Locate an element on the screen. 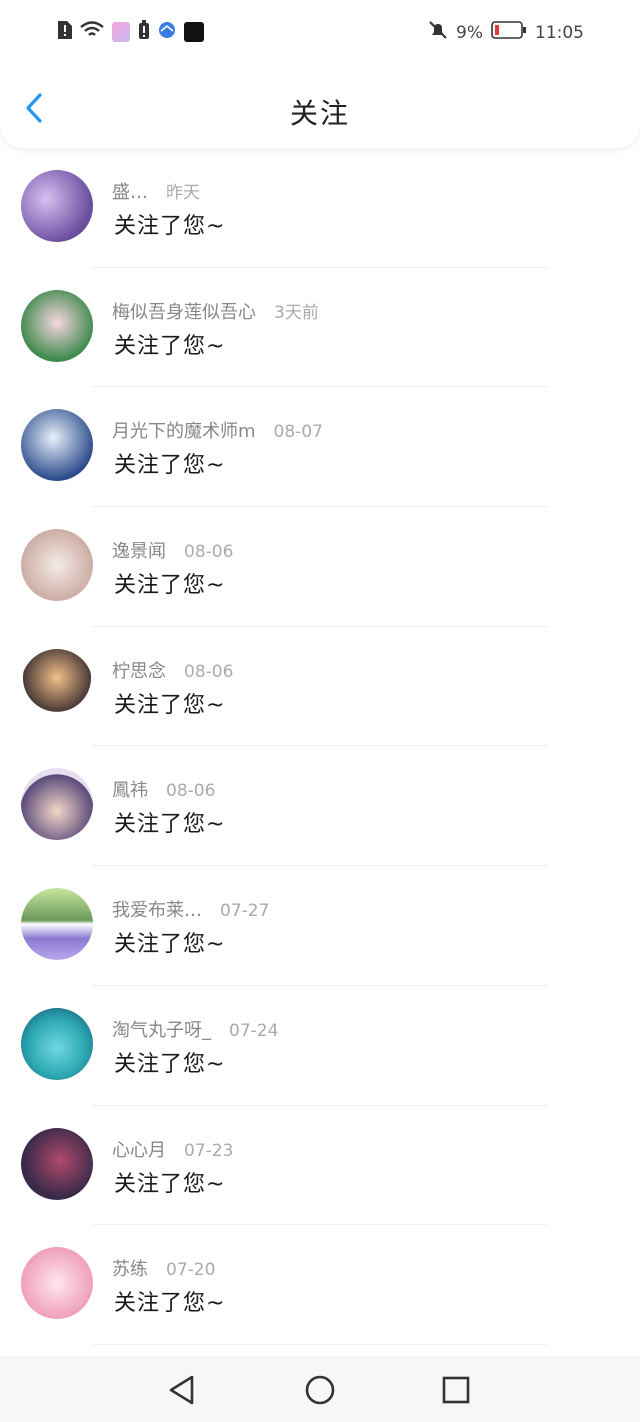 The width and height of the screenshot is (640, 1422). user-name: 逸景闻 is located at coordinates (139, 551).